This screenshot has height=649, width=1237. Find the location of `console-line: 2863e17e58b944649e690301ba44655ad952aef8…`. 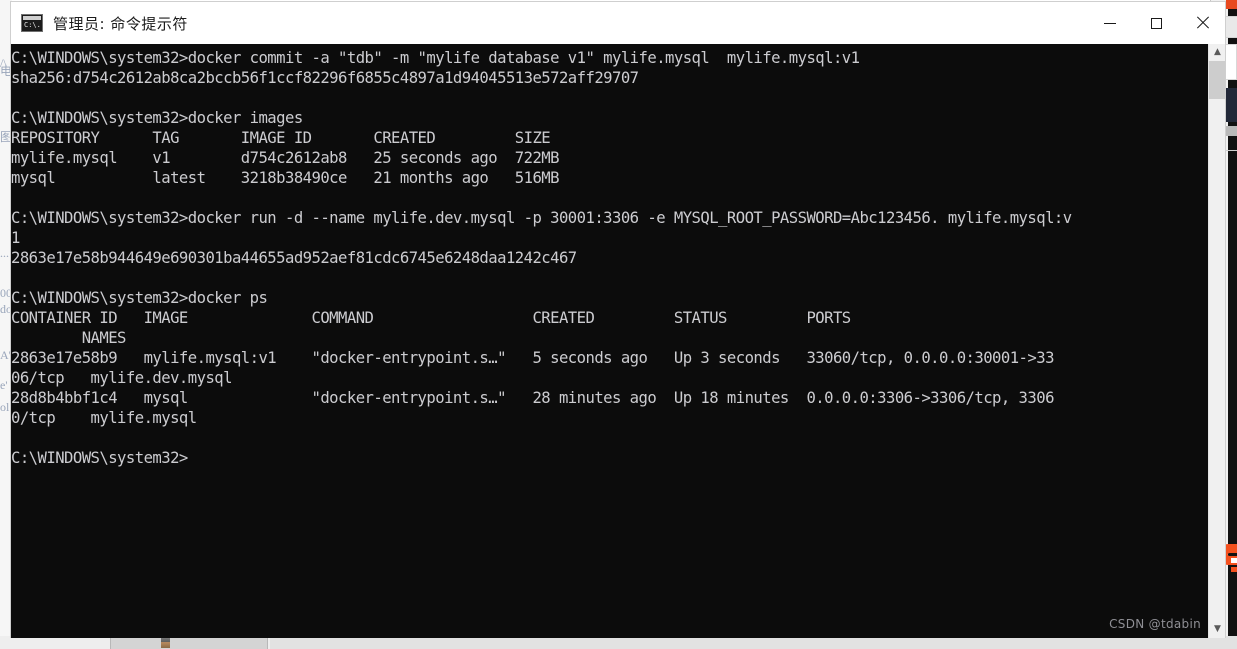

console-line: 2863e17e58b944649e690301ba44655ad952aef8… is located at coordinates (294, 258).